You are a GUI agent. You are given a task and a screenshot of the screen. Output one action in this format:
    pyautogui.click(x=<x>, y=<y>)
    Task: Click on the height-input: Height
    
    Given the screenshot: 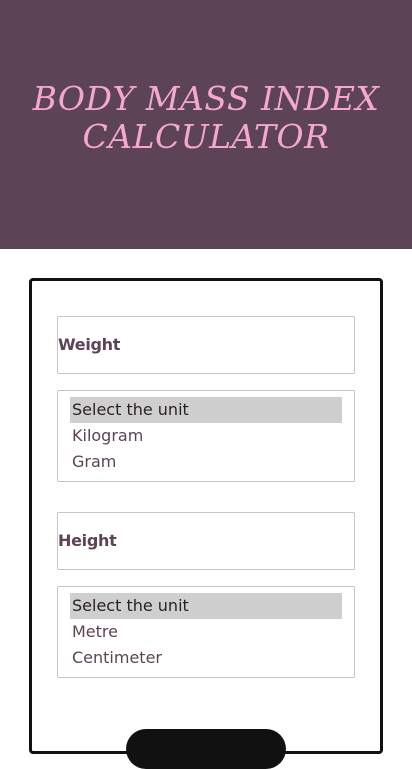 What is the action you would take?
    pyautogui.click(x=206, y=541)
    